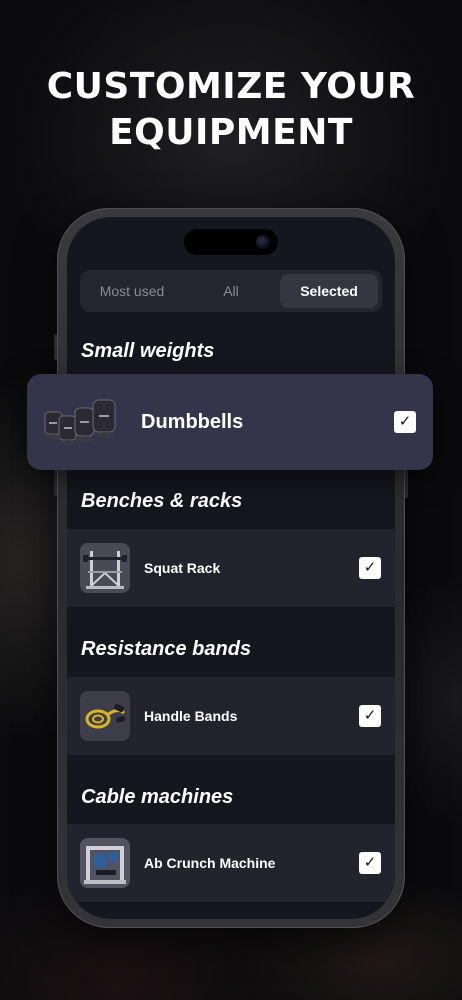 Image resolution: width=462 pixels, height=1000 pixels. I want to click on checkbox-ab-crunch-machine: ✓, so click(370, 863).